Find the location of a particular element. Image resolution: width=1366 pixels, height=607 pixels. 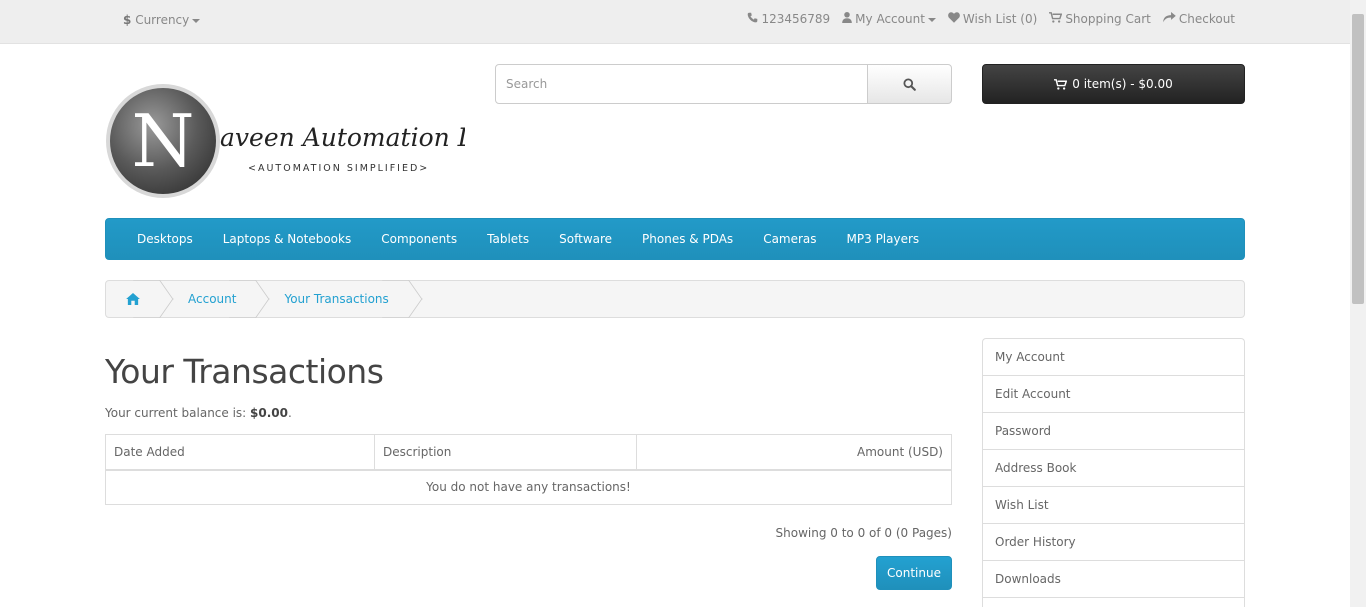

balance-text: Your current balance is: $0.00. is located at coordinates (198, 413).